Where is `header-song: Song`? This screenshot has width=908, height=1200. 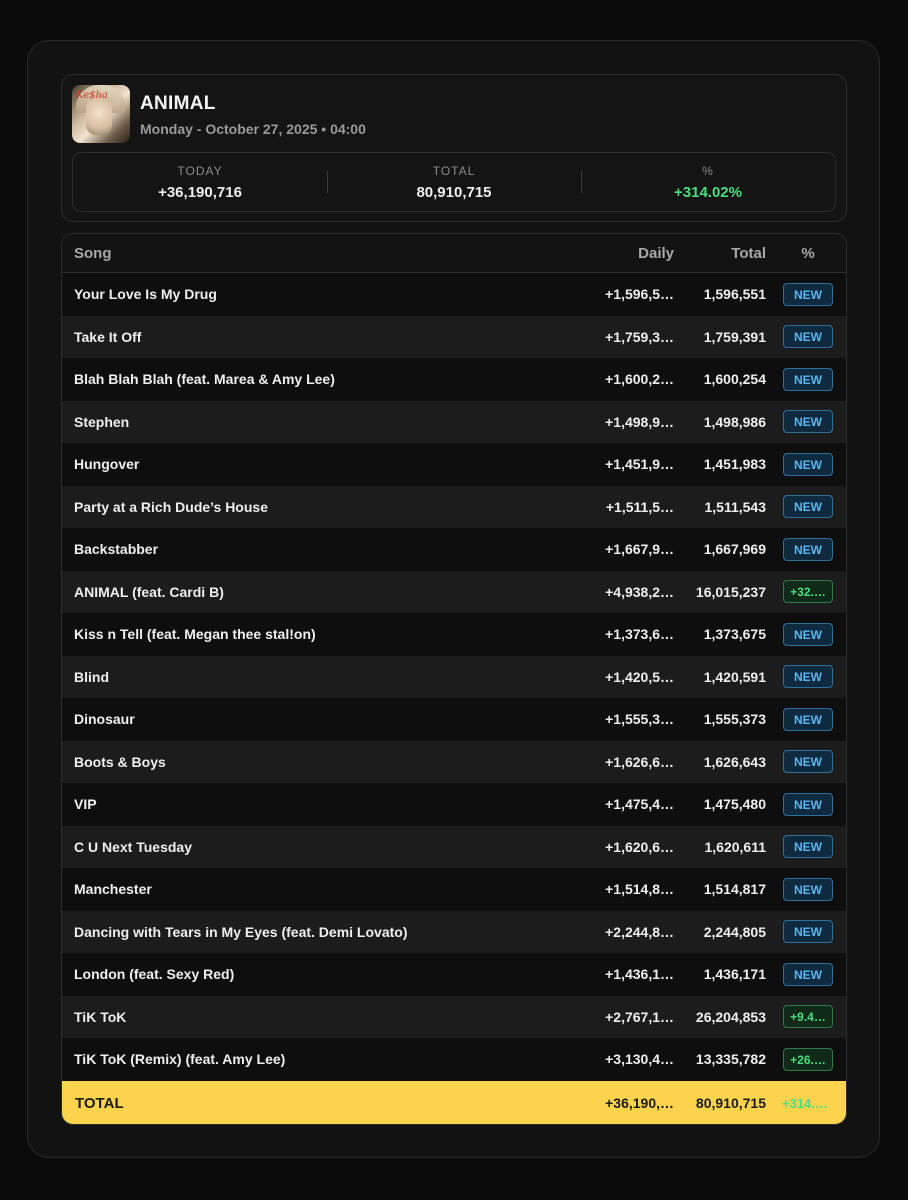 header-song: Song is located at coordinates (323, 253).